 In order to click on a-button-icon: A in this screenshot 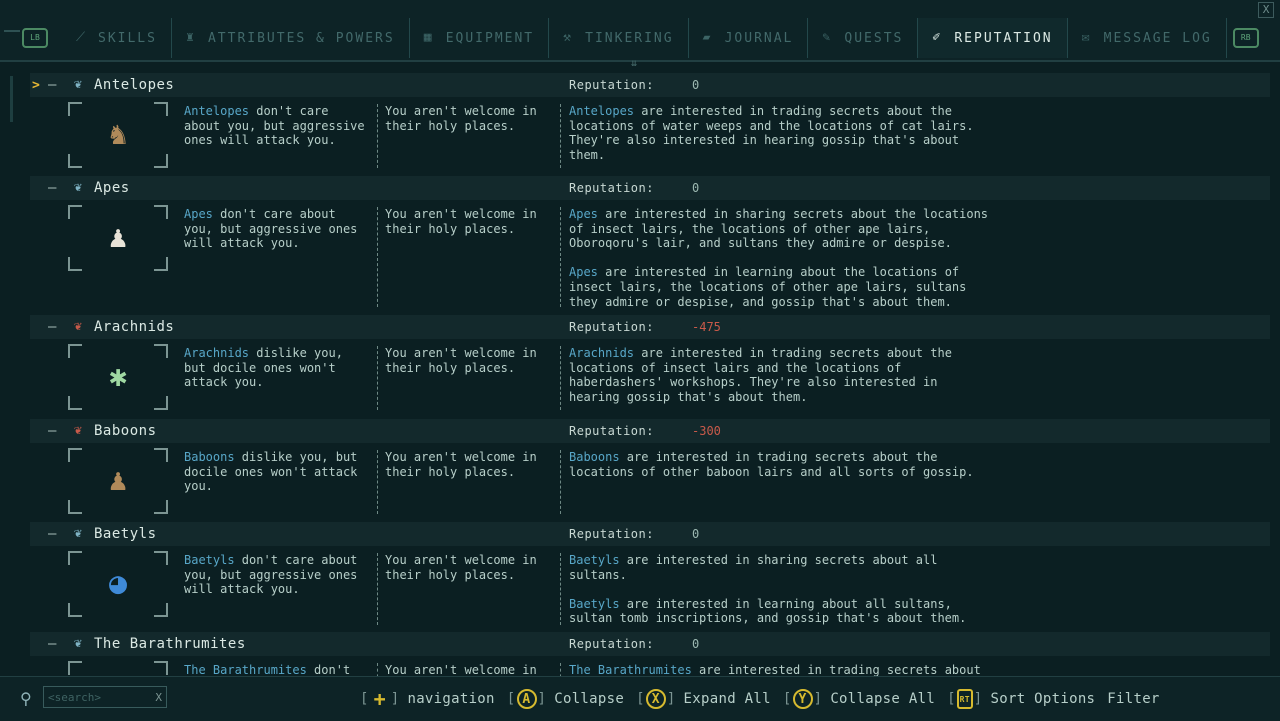, I will do `click(526, 699)`.